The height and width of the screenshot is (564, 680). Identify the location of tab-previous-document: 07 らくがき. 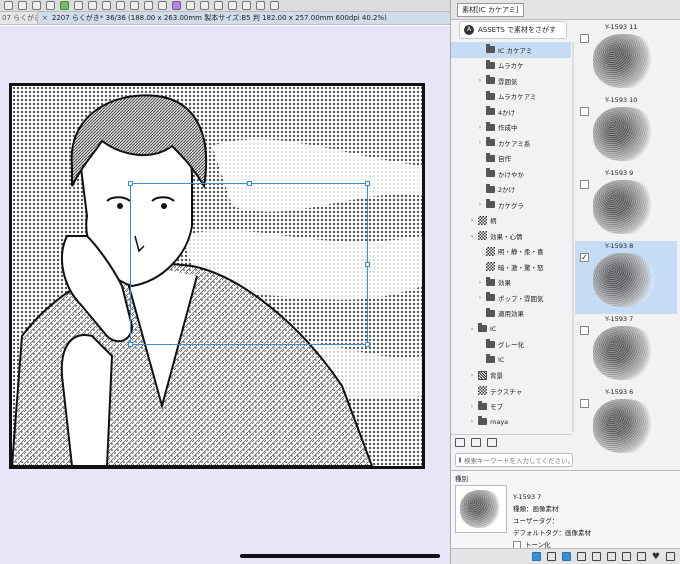
(19, 18).